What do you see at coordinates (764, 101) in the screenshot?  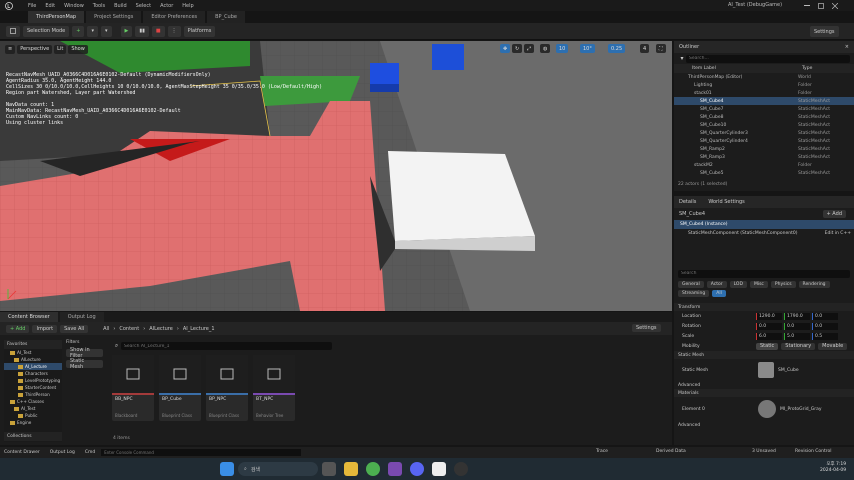 I see `outliner-row: SM_Cube4 StaticMeshAct` at bounding box center [764, 101].